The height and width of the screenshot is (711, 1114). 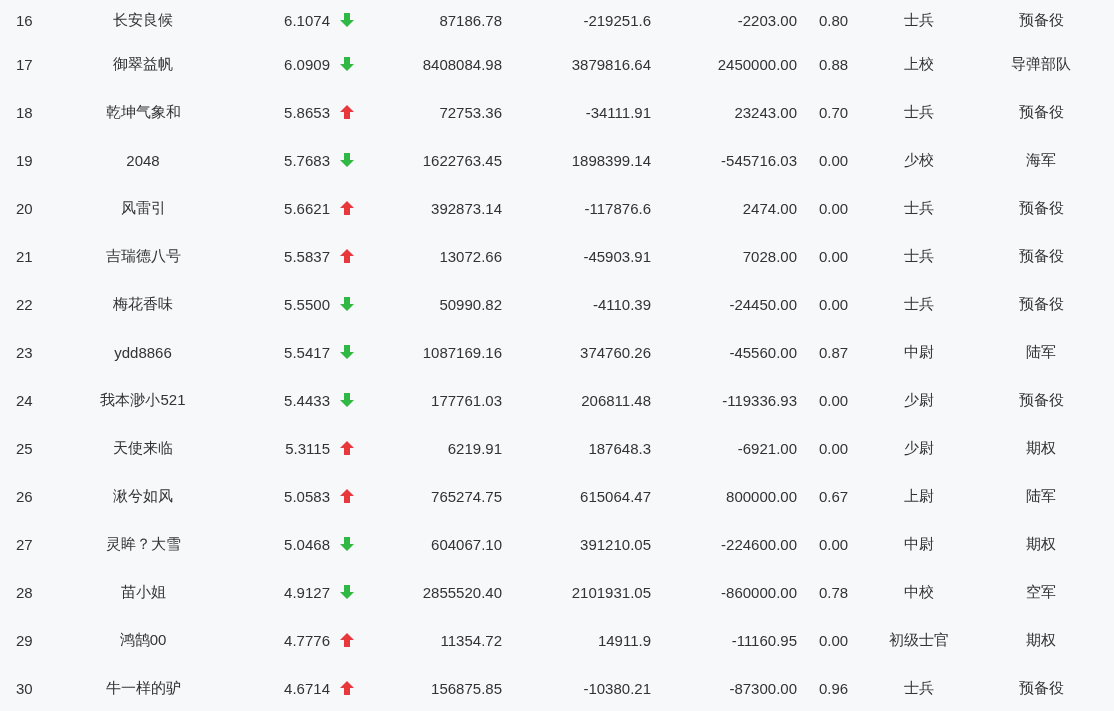 I want to click on value-cell: 5.0583, so click(x=307, y=496).